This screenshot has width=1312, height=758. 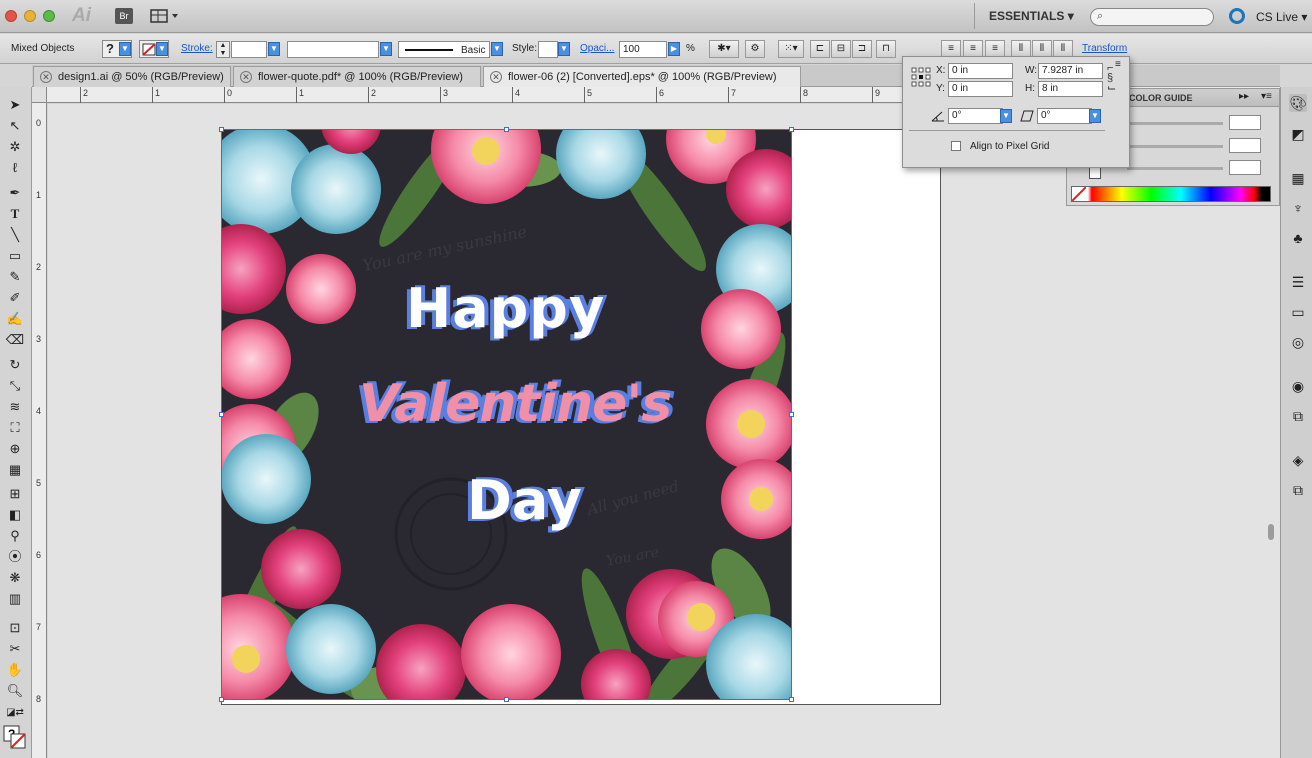 I want to click on shape-builder-tool-icon: ⊕, so click(x=15, y=449).